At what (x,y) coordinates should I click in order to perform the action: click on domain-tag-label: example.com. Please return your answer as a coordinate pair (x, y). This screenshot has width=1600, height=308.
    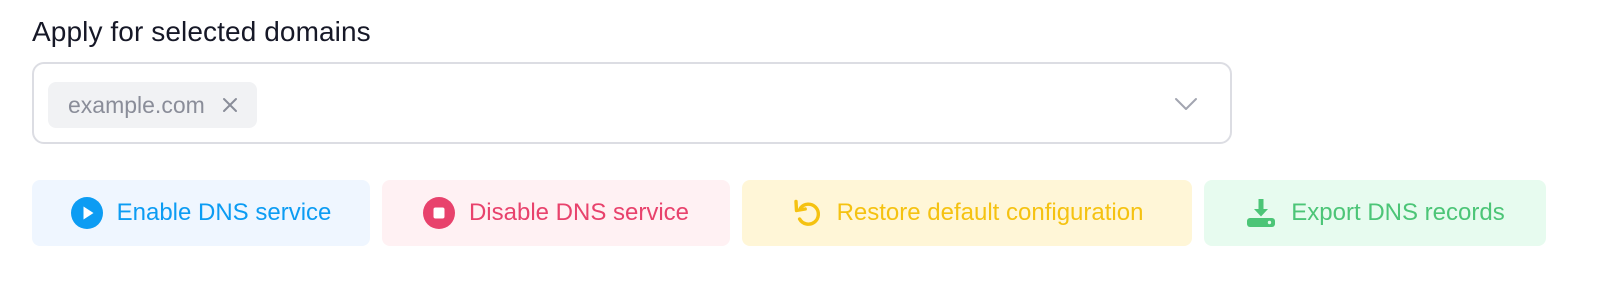
    Looking at the image, I should click on (136, 105).